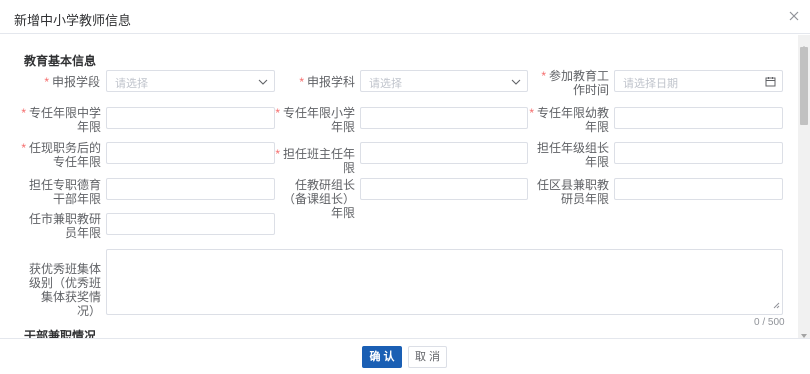 The width and height of the screenshot is (810, 374). I want to click on years-city-researcher-input, so click(190, 224).